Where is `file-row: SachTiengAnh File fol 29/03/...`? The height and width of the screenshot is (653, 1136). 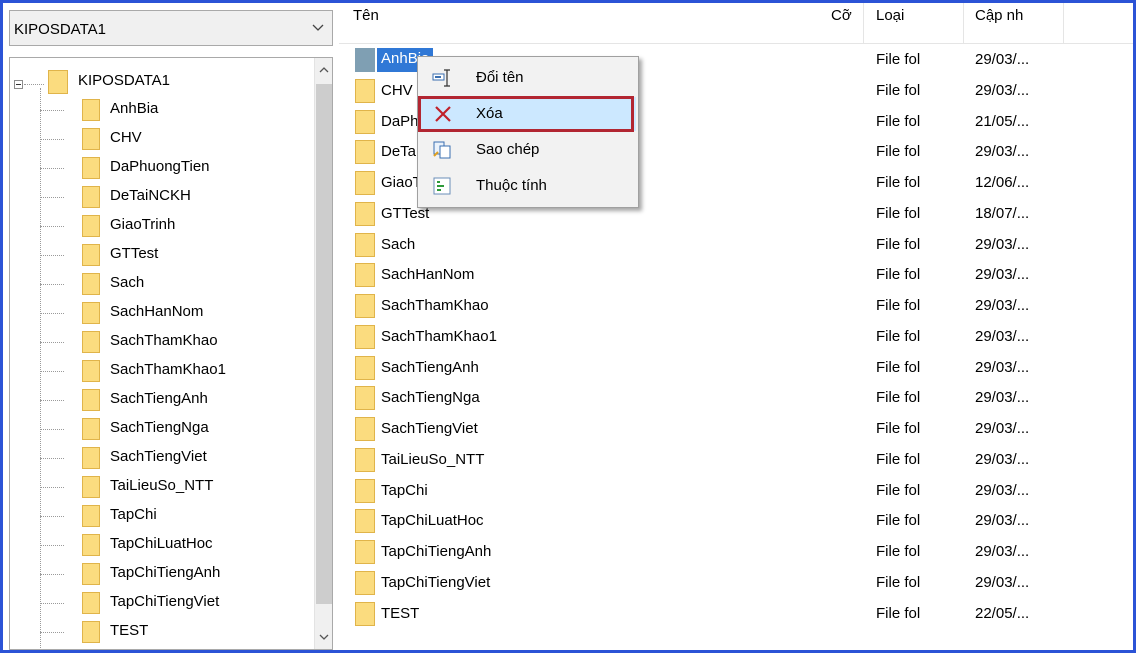 file-row: SachTiengAnh File fol 29/03/... is located at coordinates (736, 368).